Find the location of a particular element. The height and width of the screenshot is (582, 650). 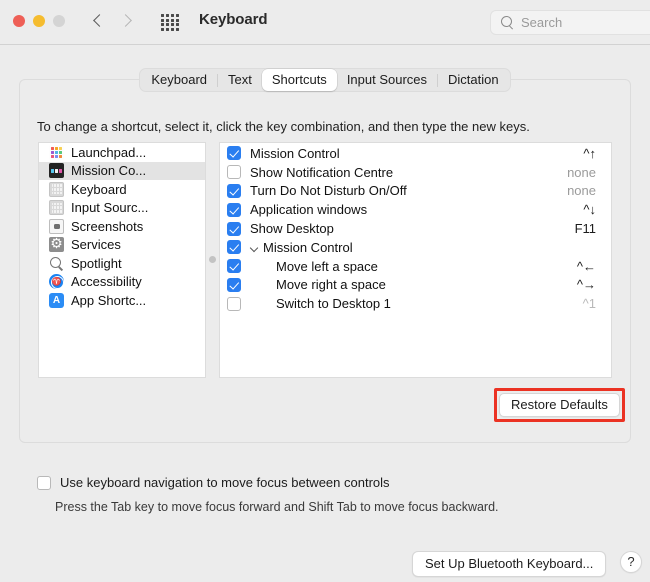

shortcut-key: ^↑ is located at coordinates (589, 153).